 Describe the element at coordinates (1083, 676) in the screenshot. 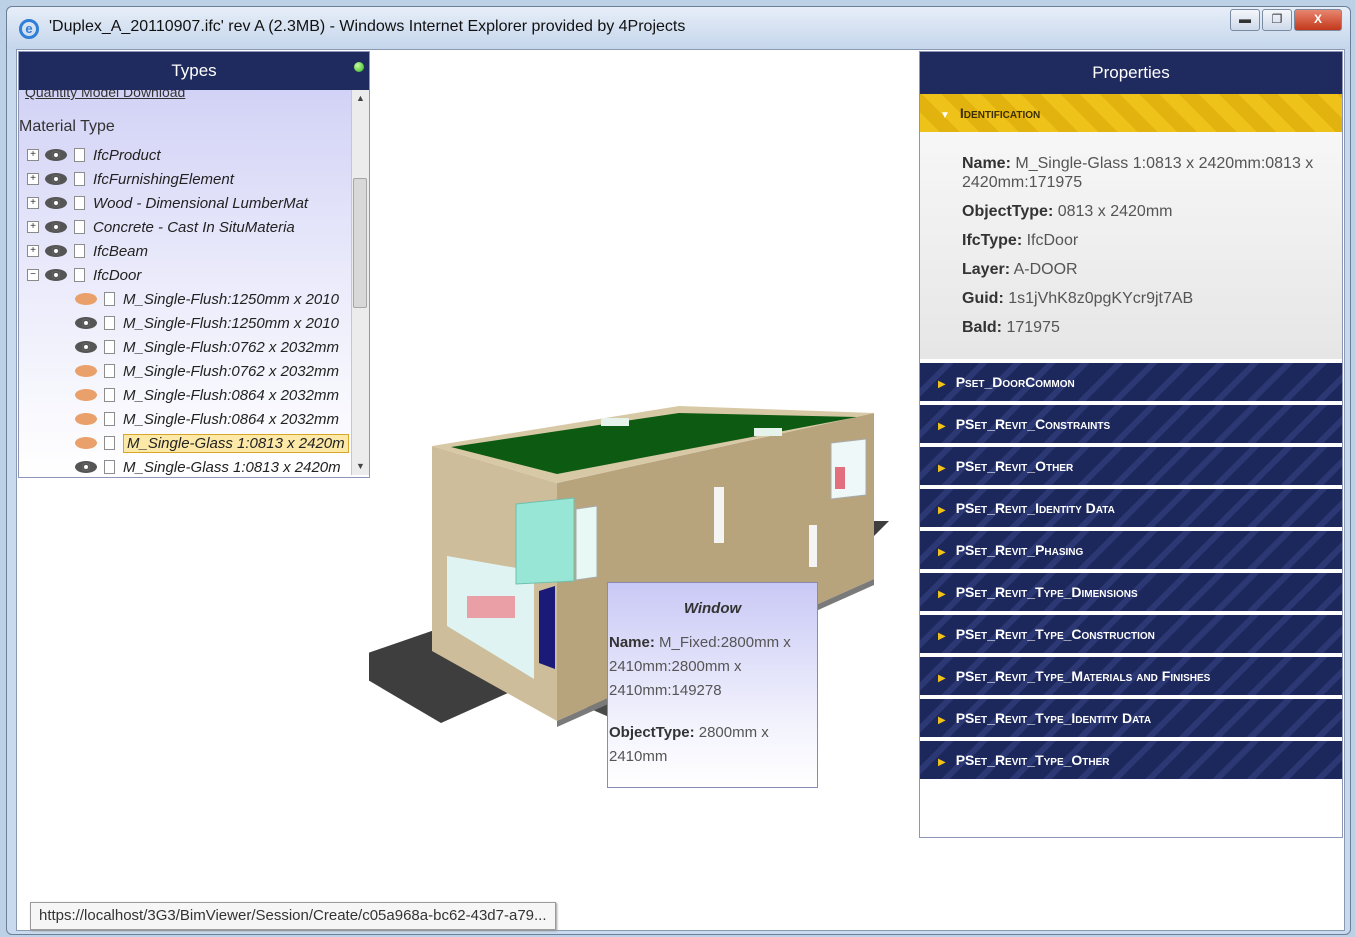

I see `property-set-title: PSet_Revit_Type_Materials and Finishes` at that location.